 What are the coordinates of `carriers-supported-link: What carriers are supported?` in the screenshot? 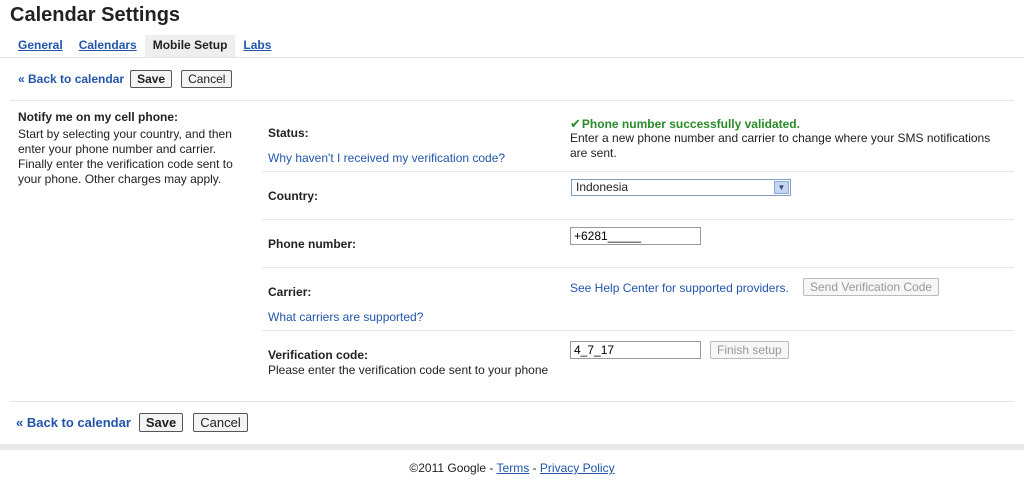 It's located at (345, 317).